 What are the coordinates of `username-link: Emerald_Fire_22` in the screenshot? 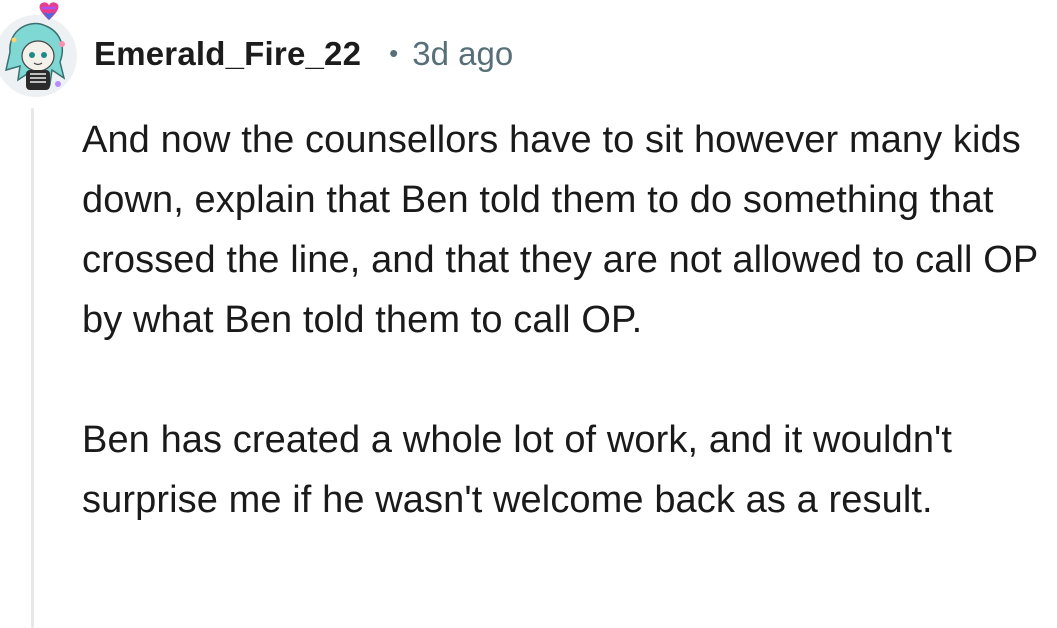 It's located at (227, 54).